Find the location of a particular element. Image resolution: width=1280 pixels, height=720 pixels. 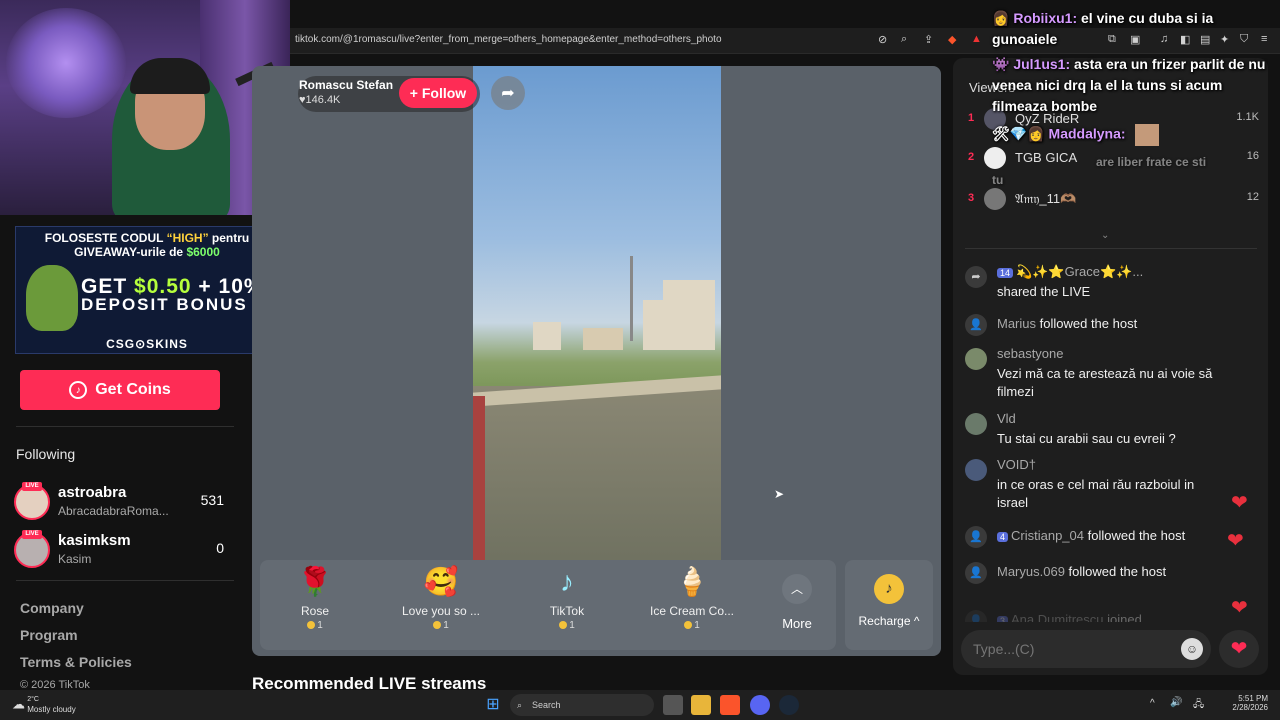

user-badge-icon: 👾 is located at coordinates (1001, 64).